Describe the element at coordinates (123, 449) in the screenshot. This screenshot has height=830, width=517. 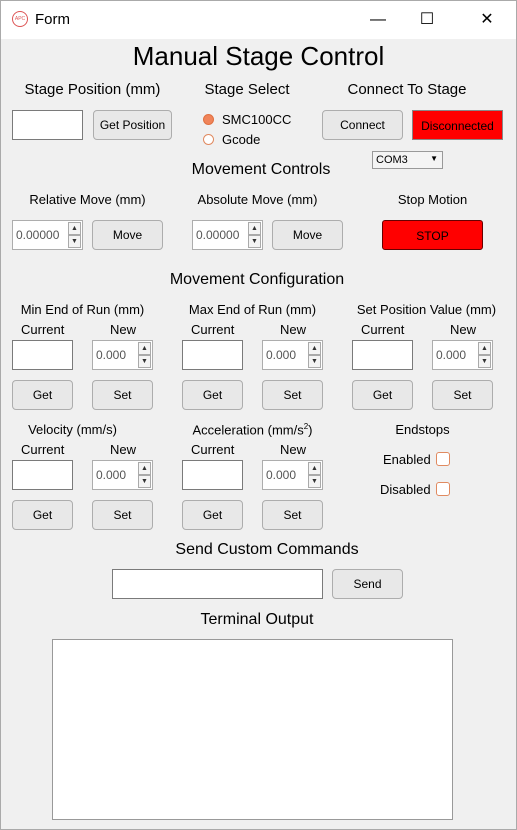
I see `velocity-new-label: New` at that location.